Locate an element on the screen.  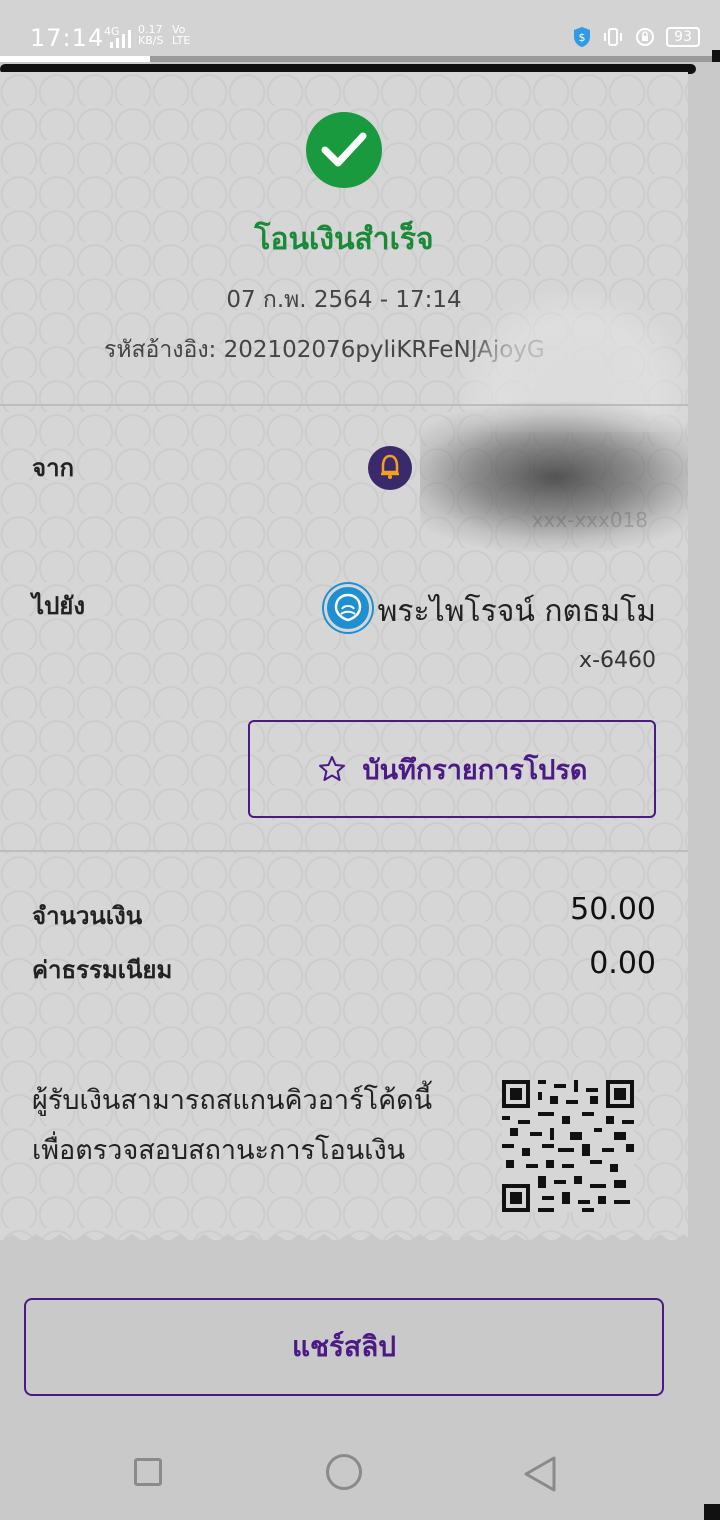
from-label: จาก is located at coordinates (53, 468).